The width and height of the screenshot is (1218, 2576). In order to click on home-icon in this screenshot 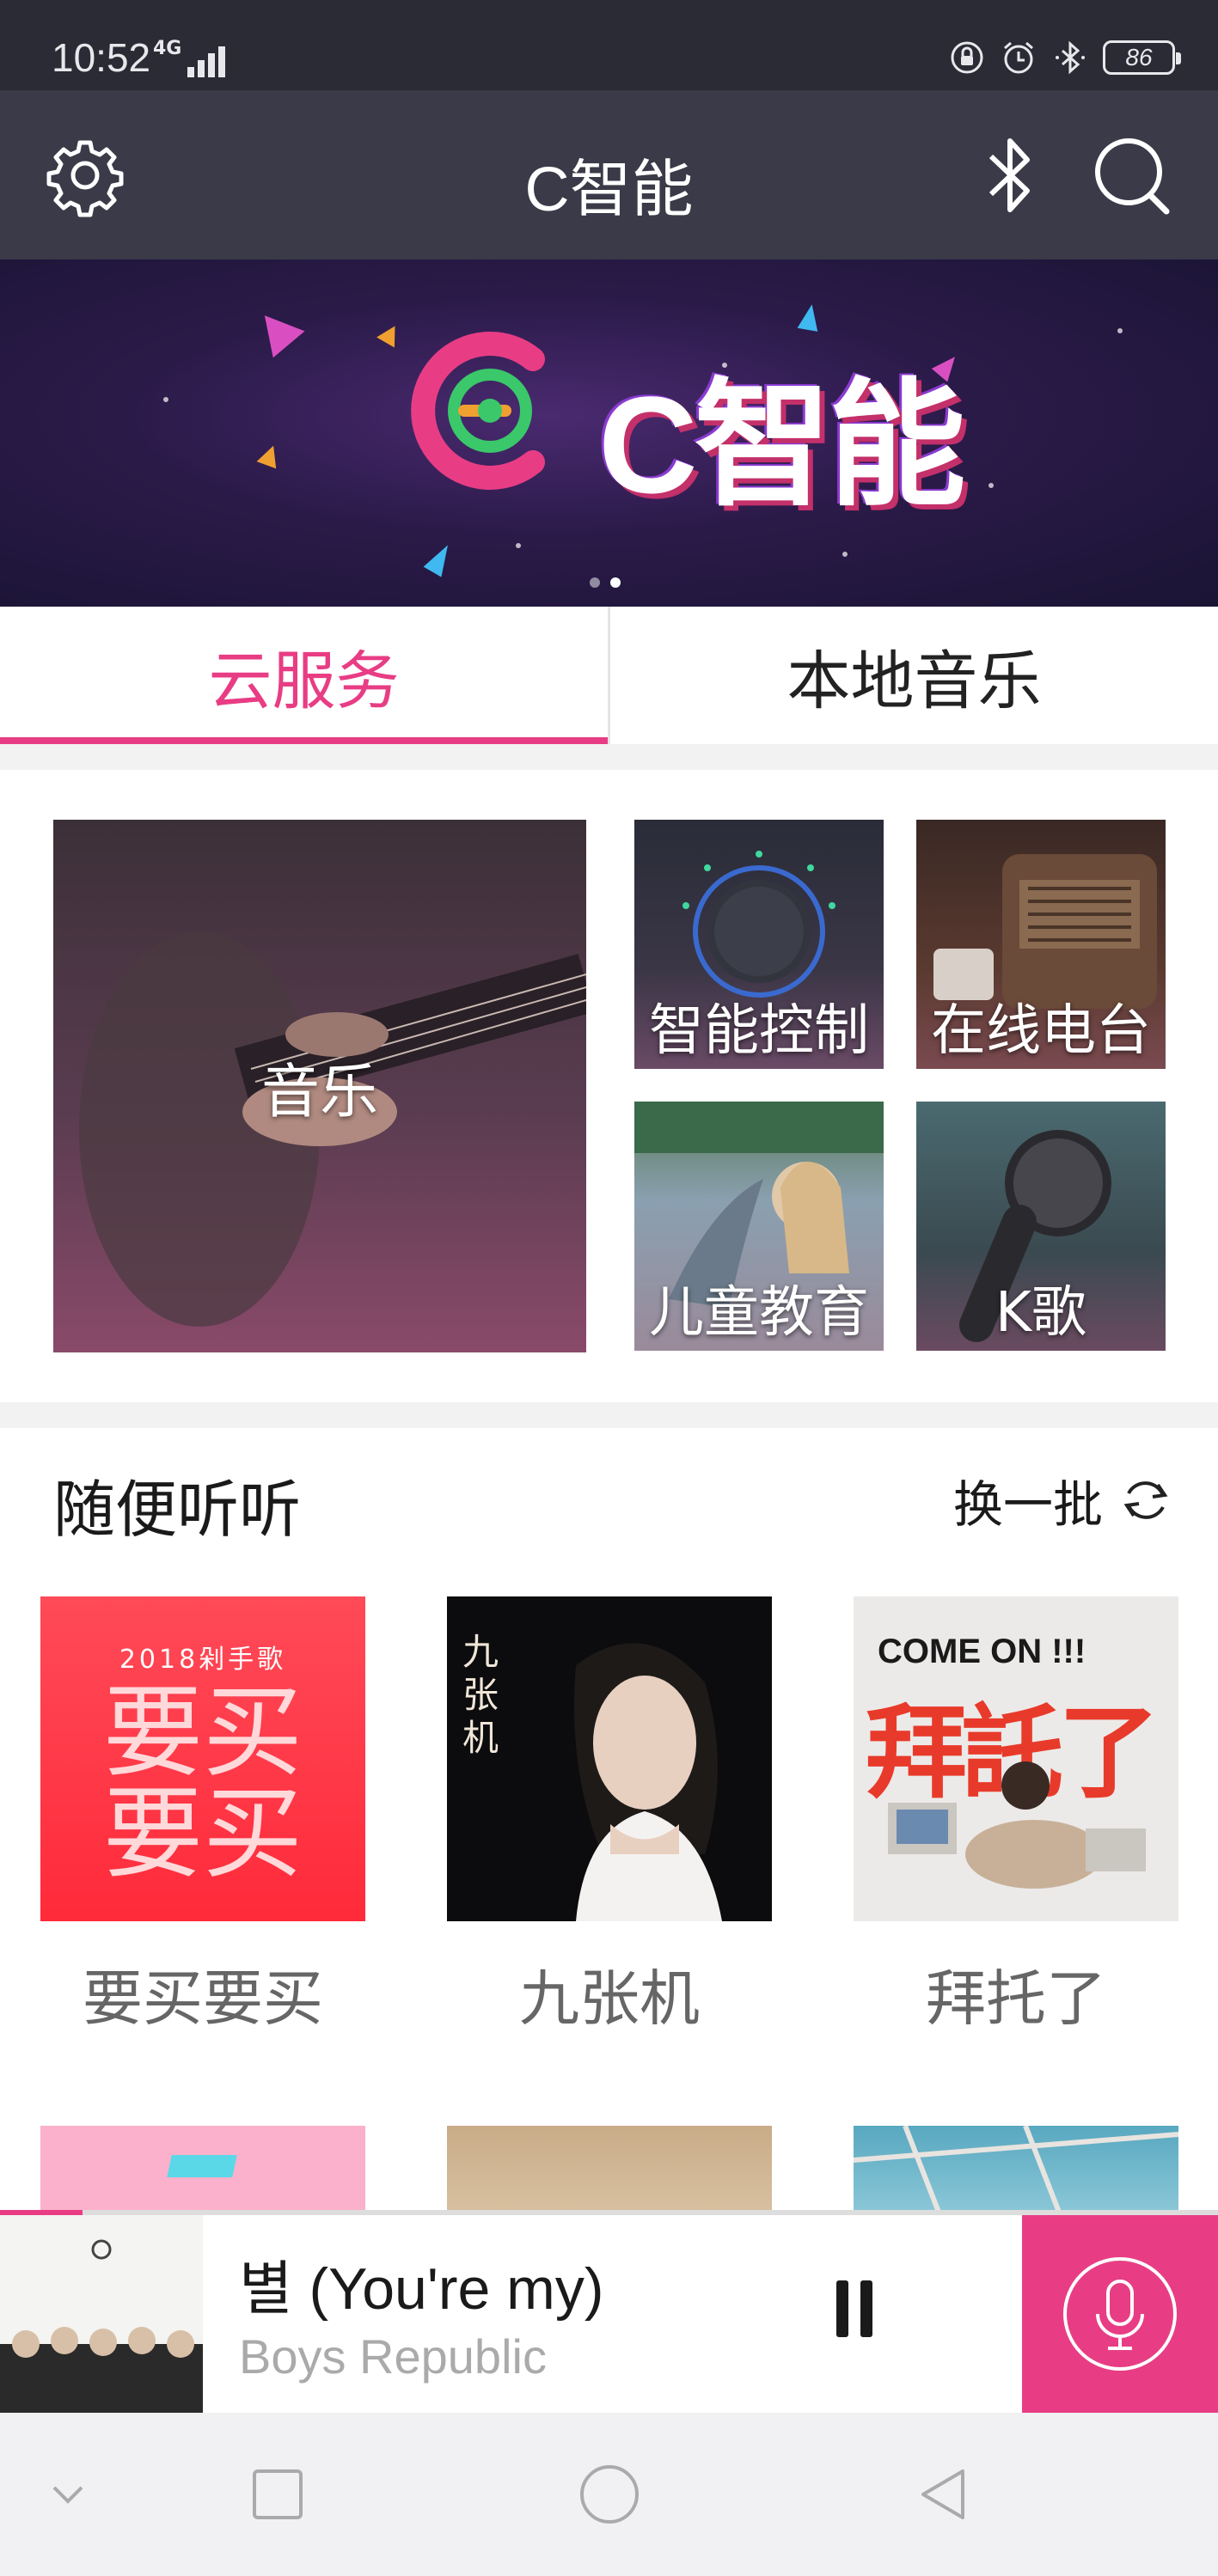, I will do `click(610, 2494)`.